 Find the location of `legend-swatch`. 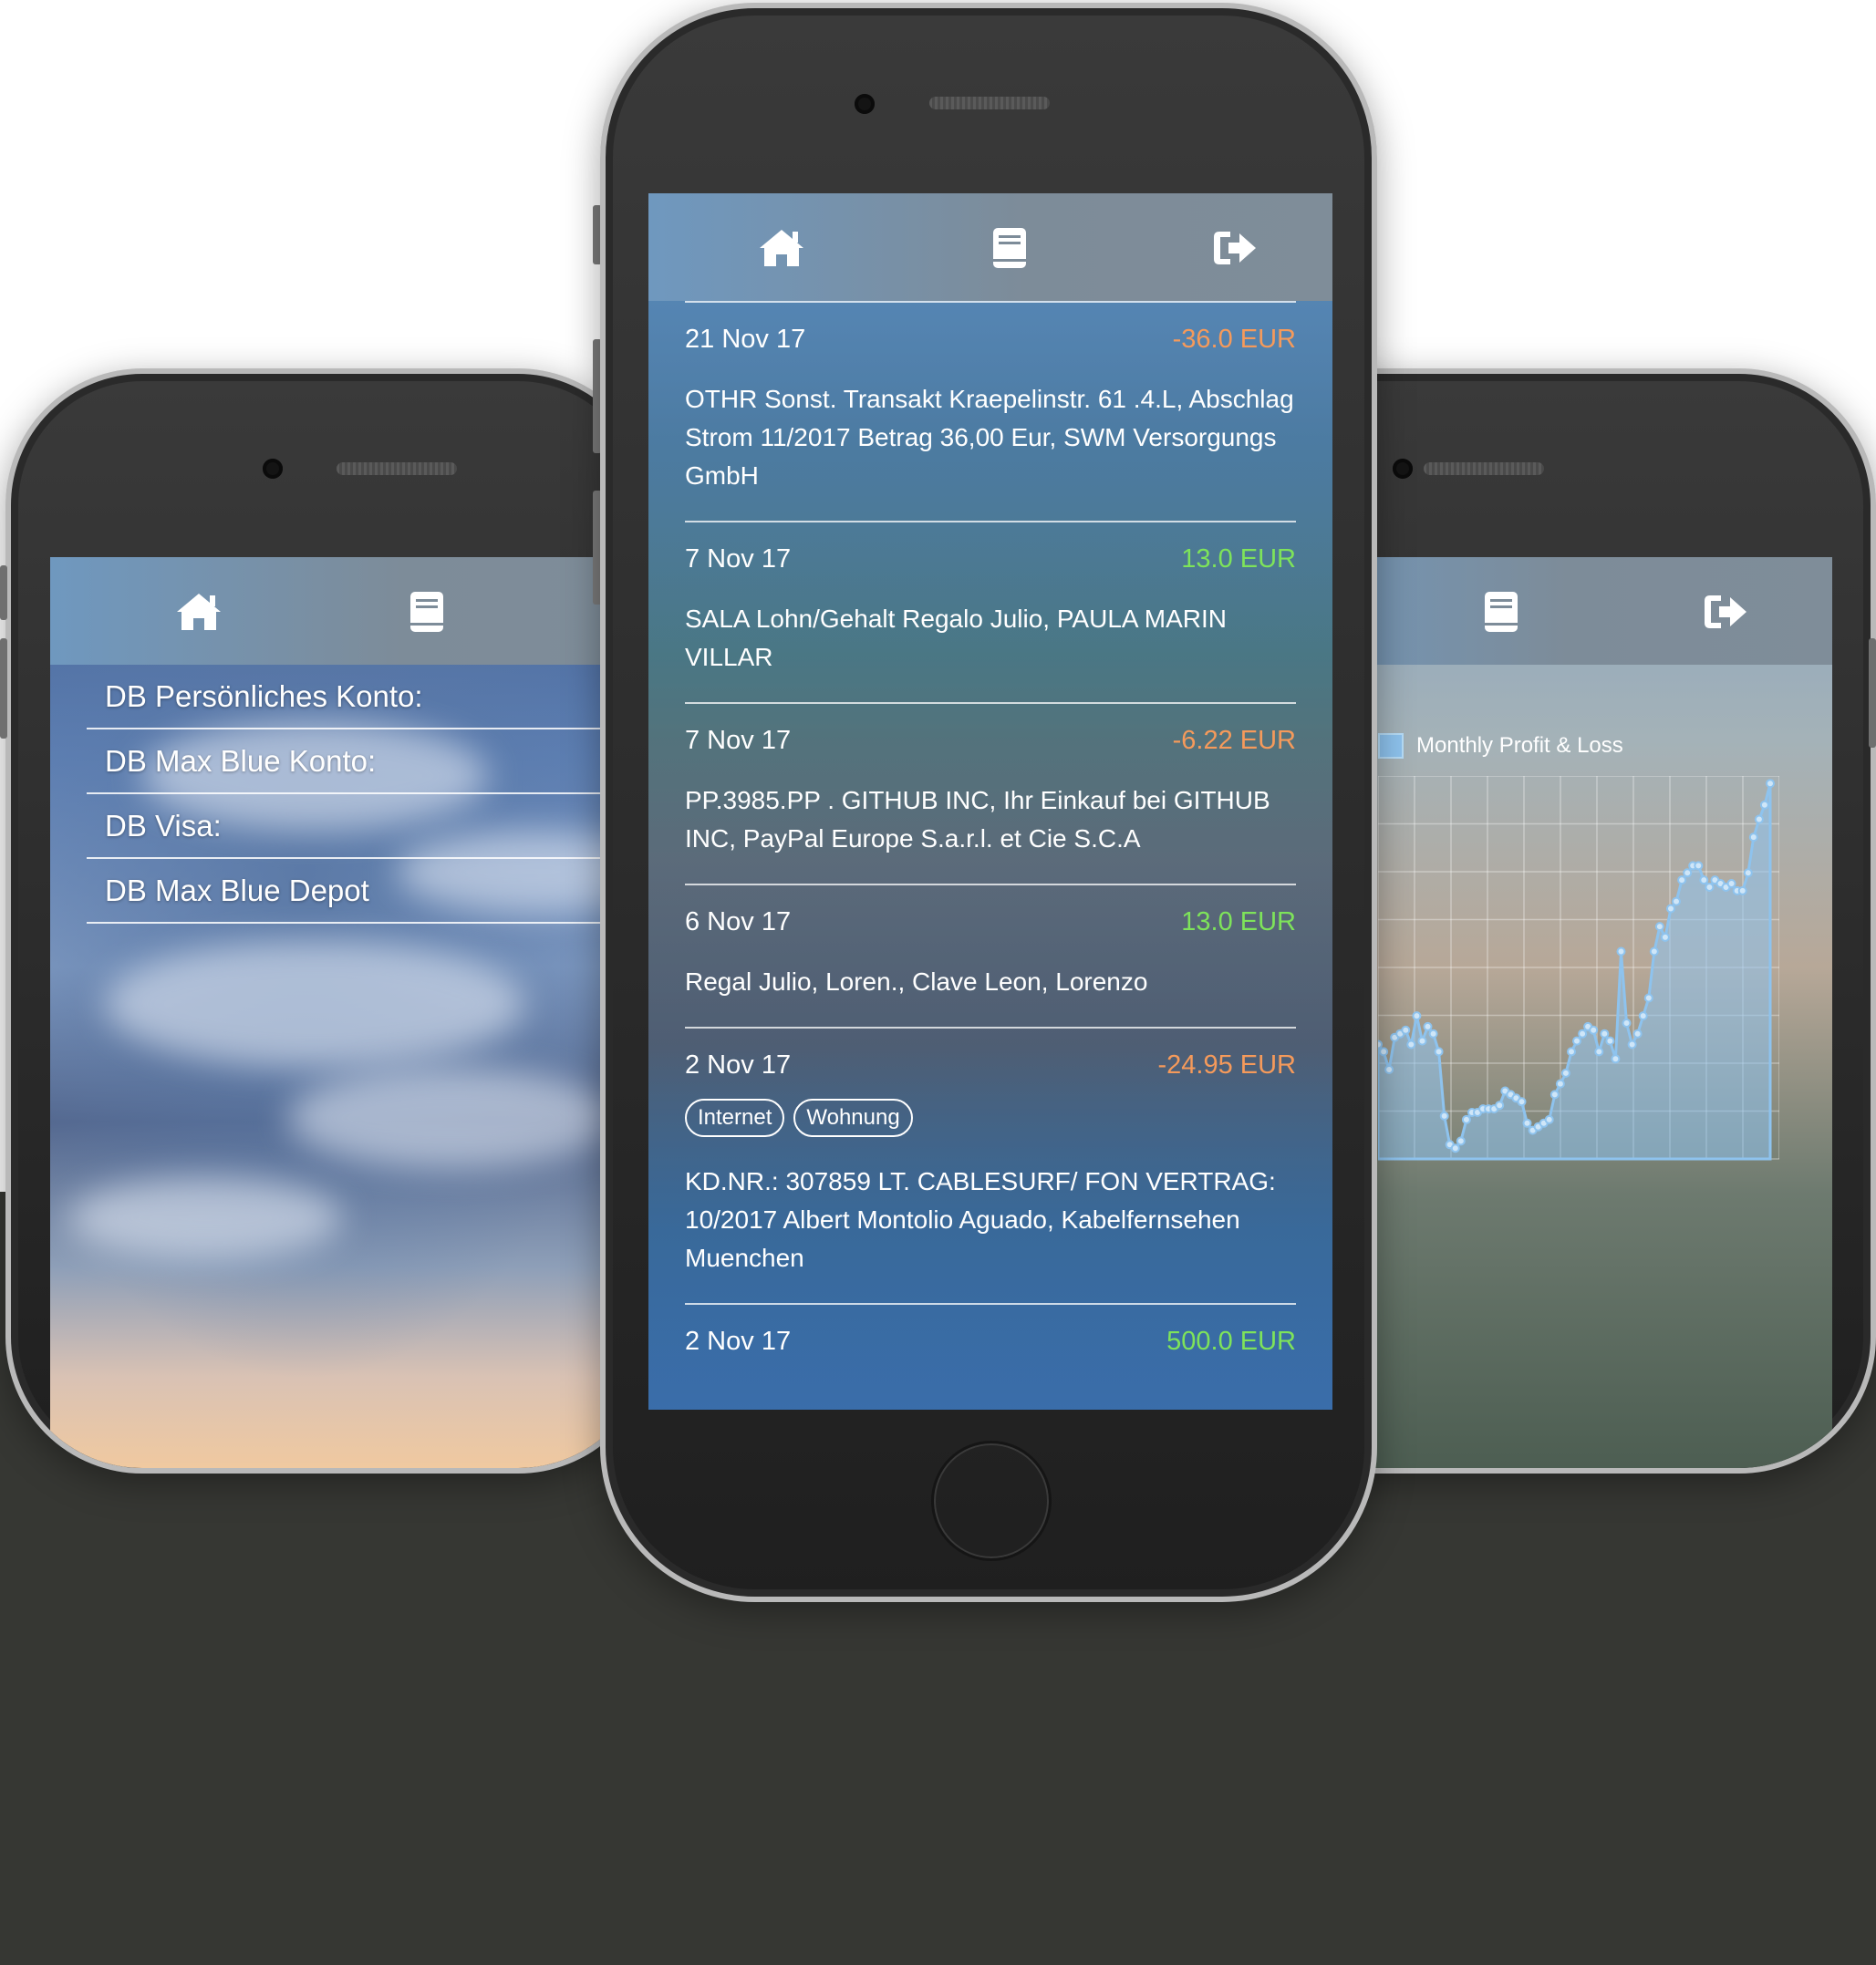

legend-swatch is located at coordinates (1391, 746).